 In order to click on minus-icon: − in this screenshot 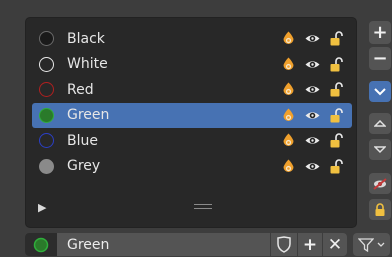, I will do `click(380, 58)`.